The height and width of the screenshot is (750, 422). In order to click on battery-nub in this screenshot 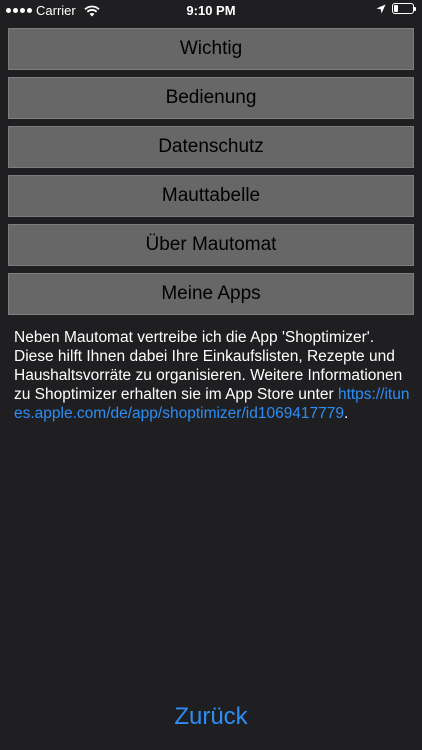, I will do `click(415, 9)`.